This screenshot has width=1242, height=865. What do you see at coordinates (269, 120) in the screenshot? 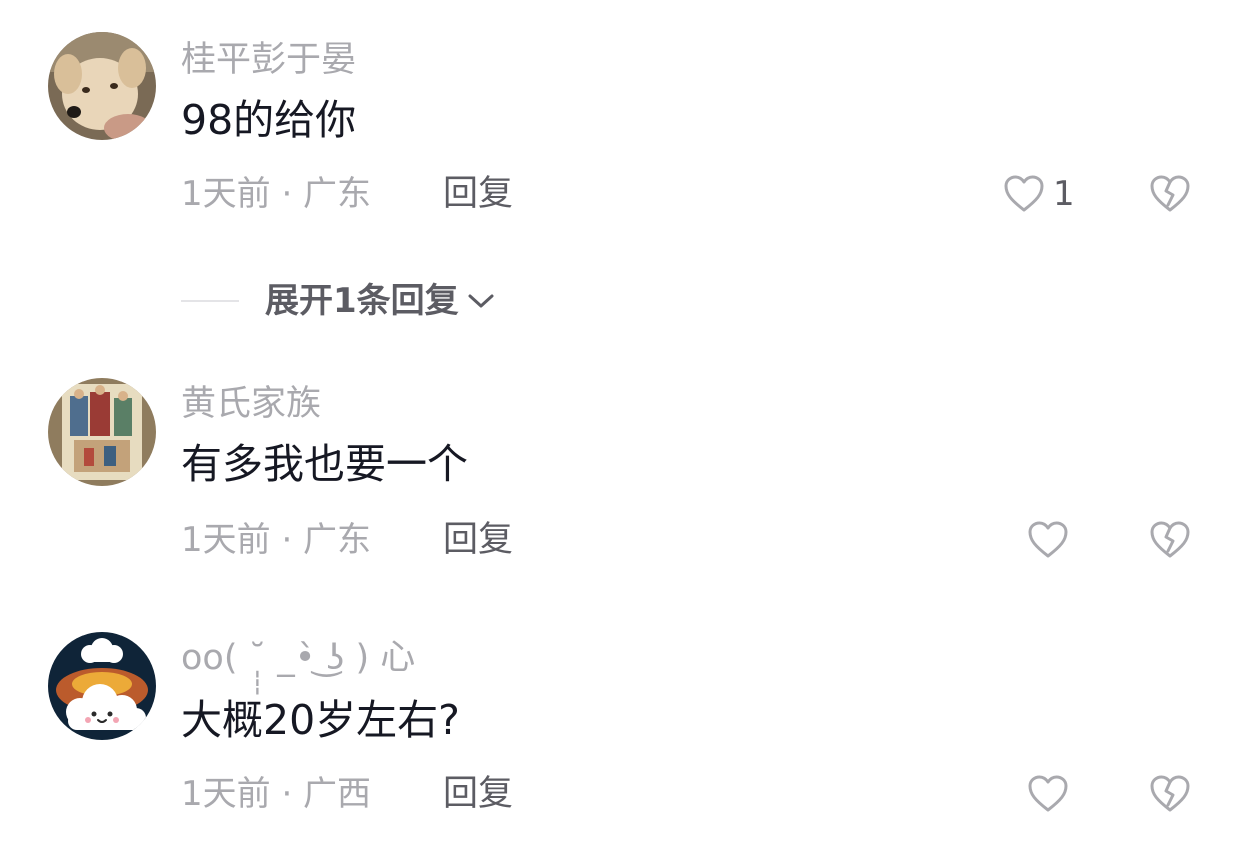
I see `comment-text: 98的给你` at bounding box center [269, 120].